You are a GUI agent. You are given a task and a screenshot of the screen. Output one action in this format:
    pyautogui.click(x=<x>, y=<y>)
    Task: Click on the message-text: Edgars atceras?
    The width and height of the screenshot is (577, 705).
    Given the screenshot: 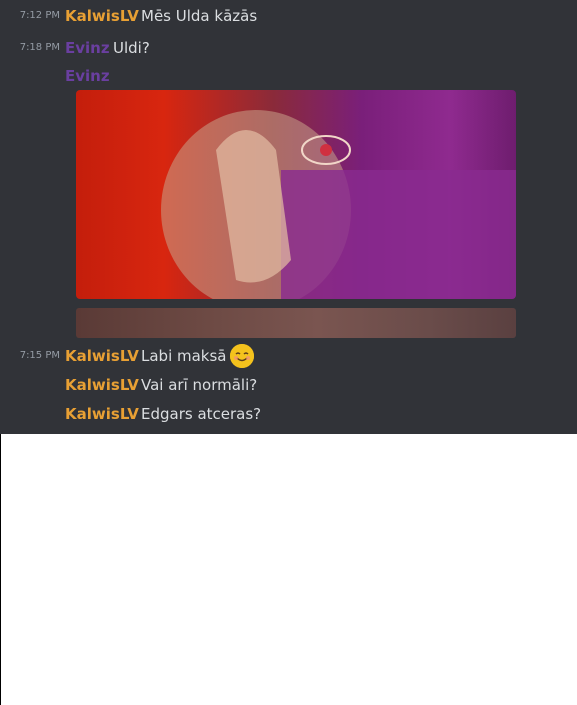 What is the action you would take?
    pyautogui.click(x=201, y=414)
    